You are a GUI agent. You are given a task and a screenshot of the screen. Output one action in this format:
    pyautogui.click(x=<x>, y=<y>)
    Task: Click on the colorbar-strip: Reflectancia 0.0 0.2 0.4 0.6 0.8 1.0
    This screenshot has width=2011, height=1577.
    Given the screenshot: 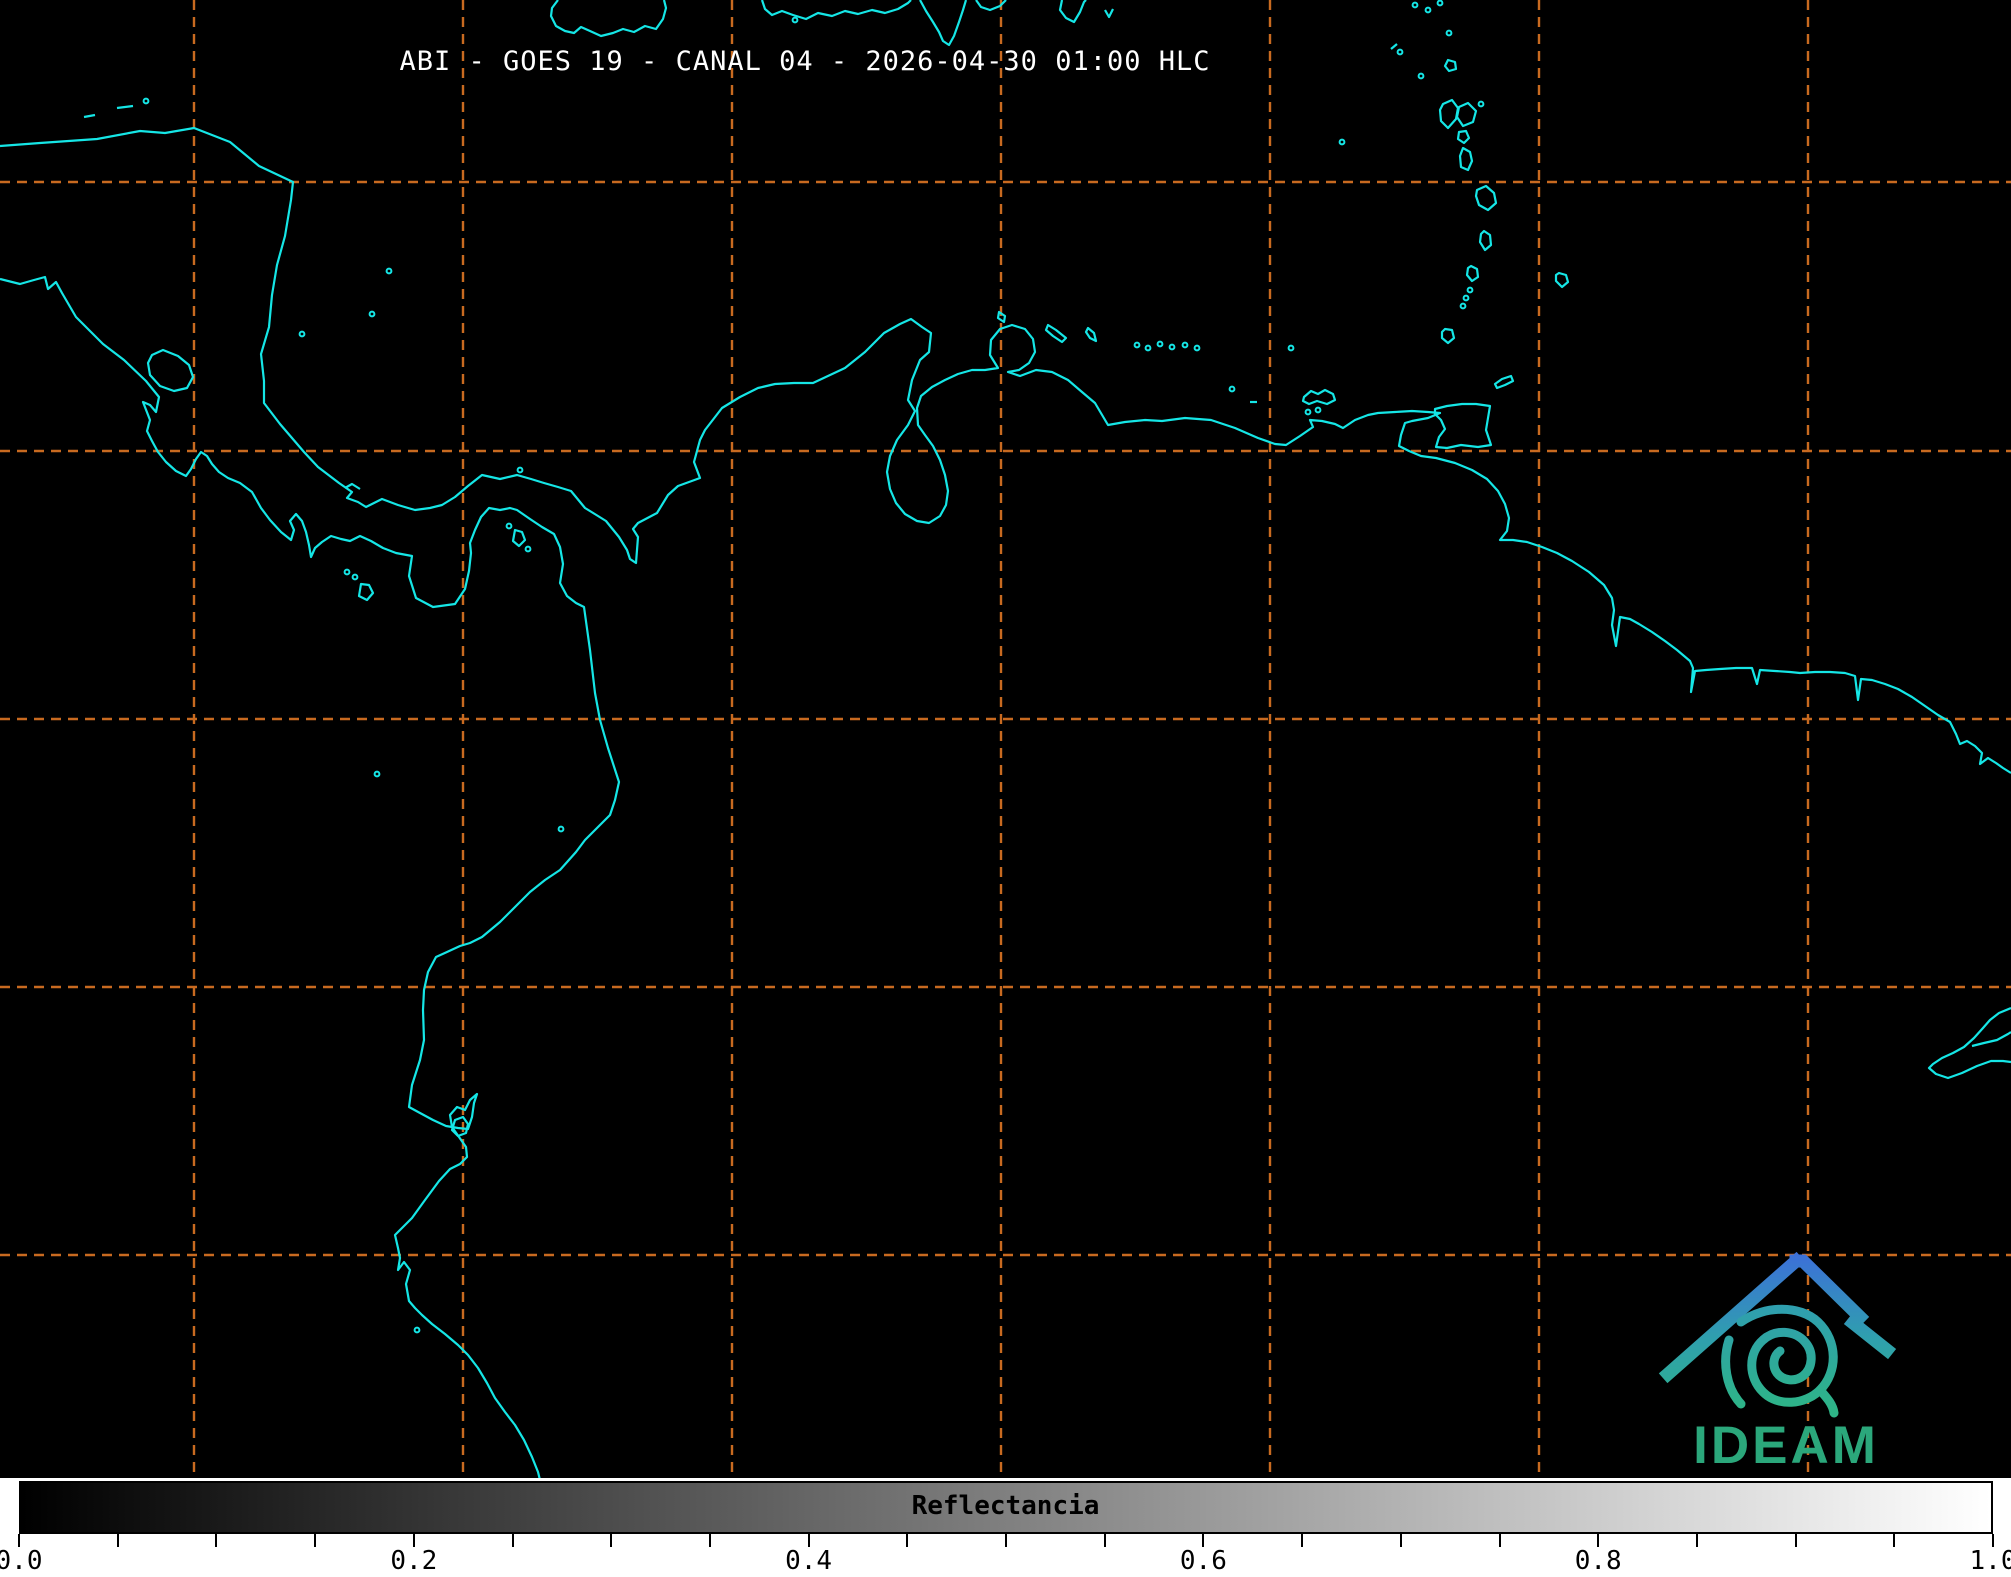 What is the action you would take?
    pyautogui.click(x=1005, y=1527)
    